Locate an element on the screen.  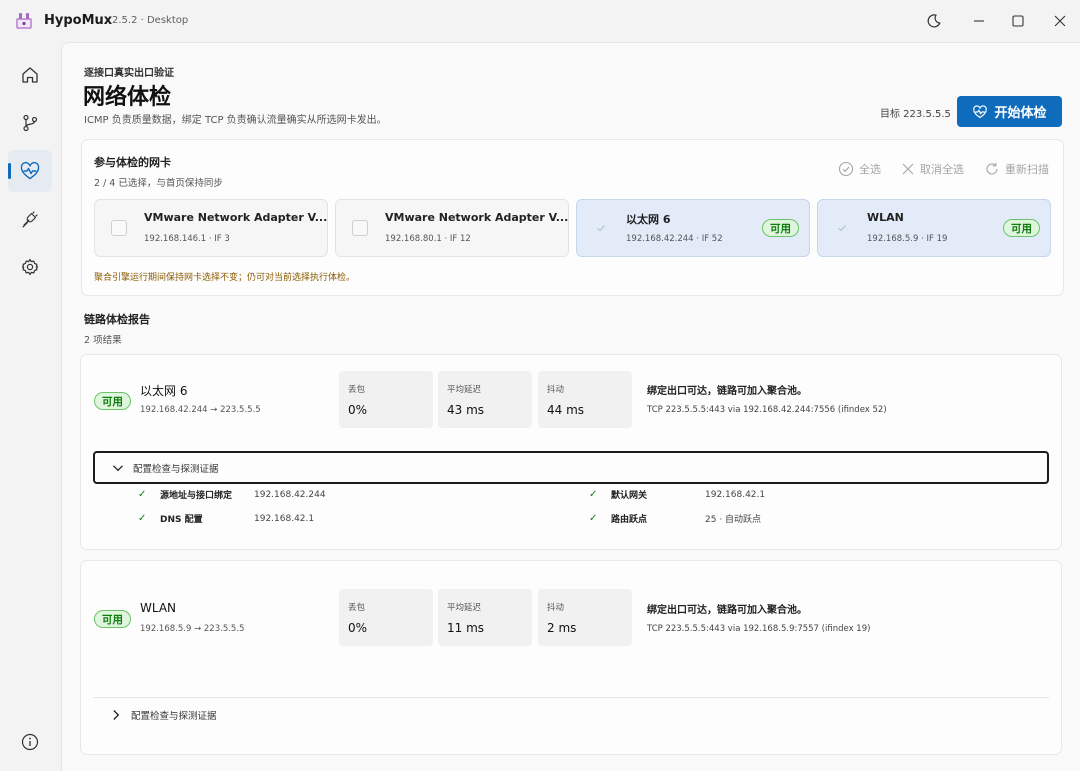
maximize-button is located at coordinates (1018, 21).